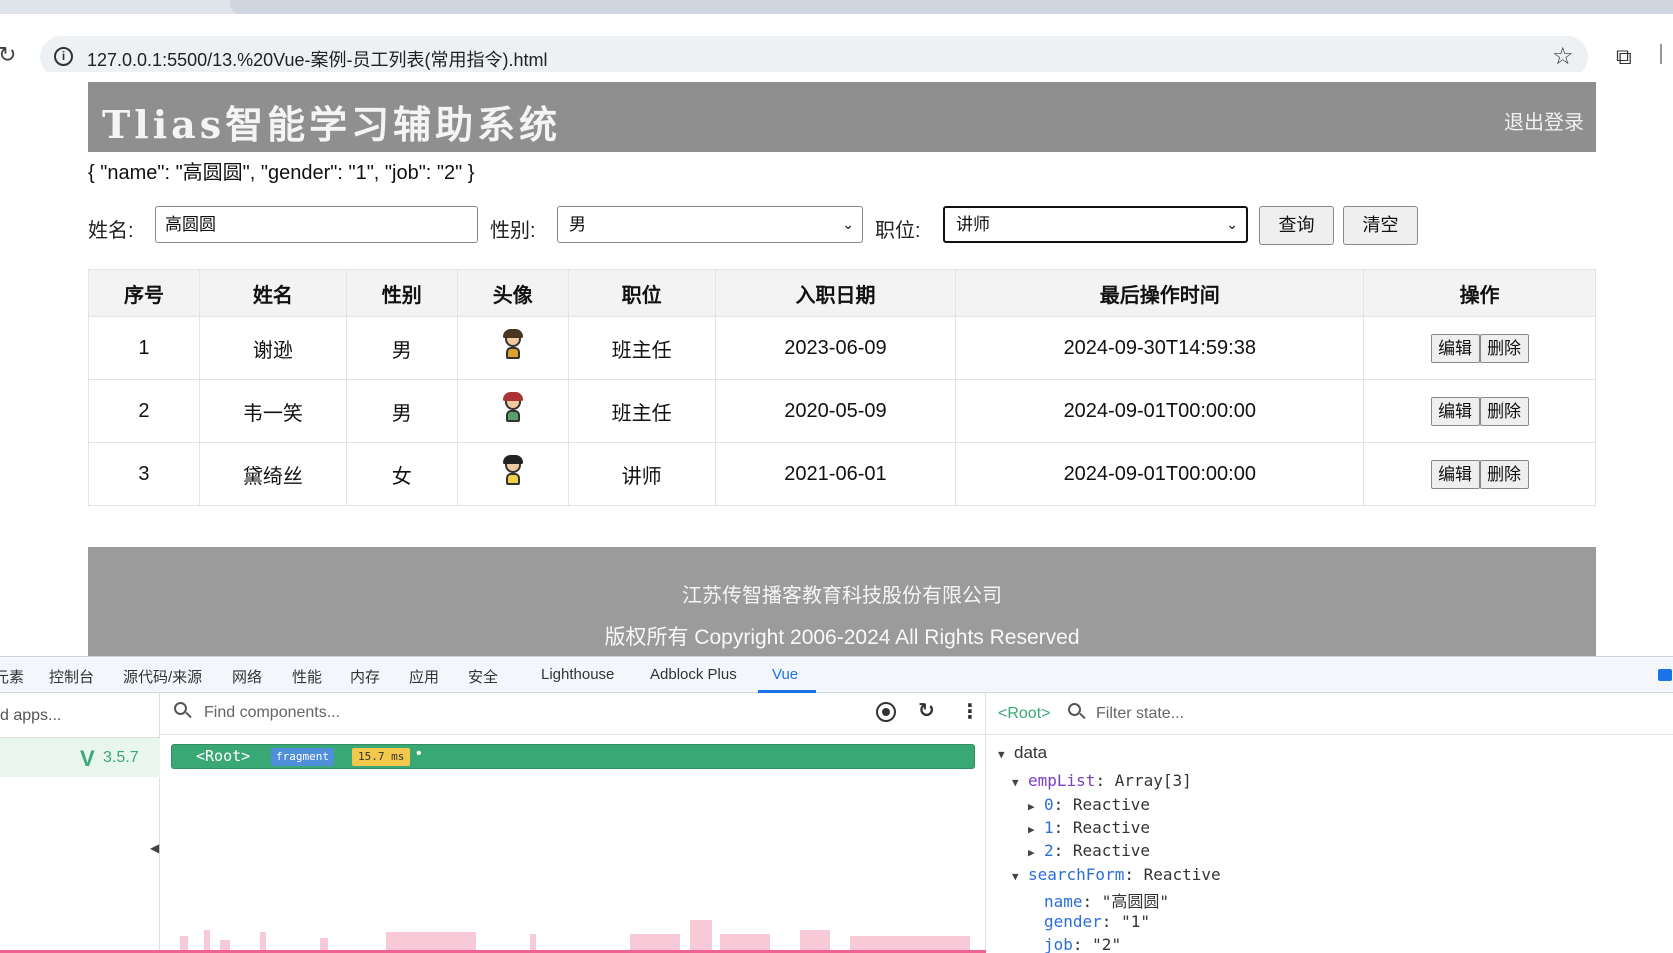 The image size is (1673, 953). Describe the element at coordinates (154, 848) in the screenshot. I see `collapse-pane-icon: ◀` at that location.